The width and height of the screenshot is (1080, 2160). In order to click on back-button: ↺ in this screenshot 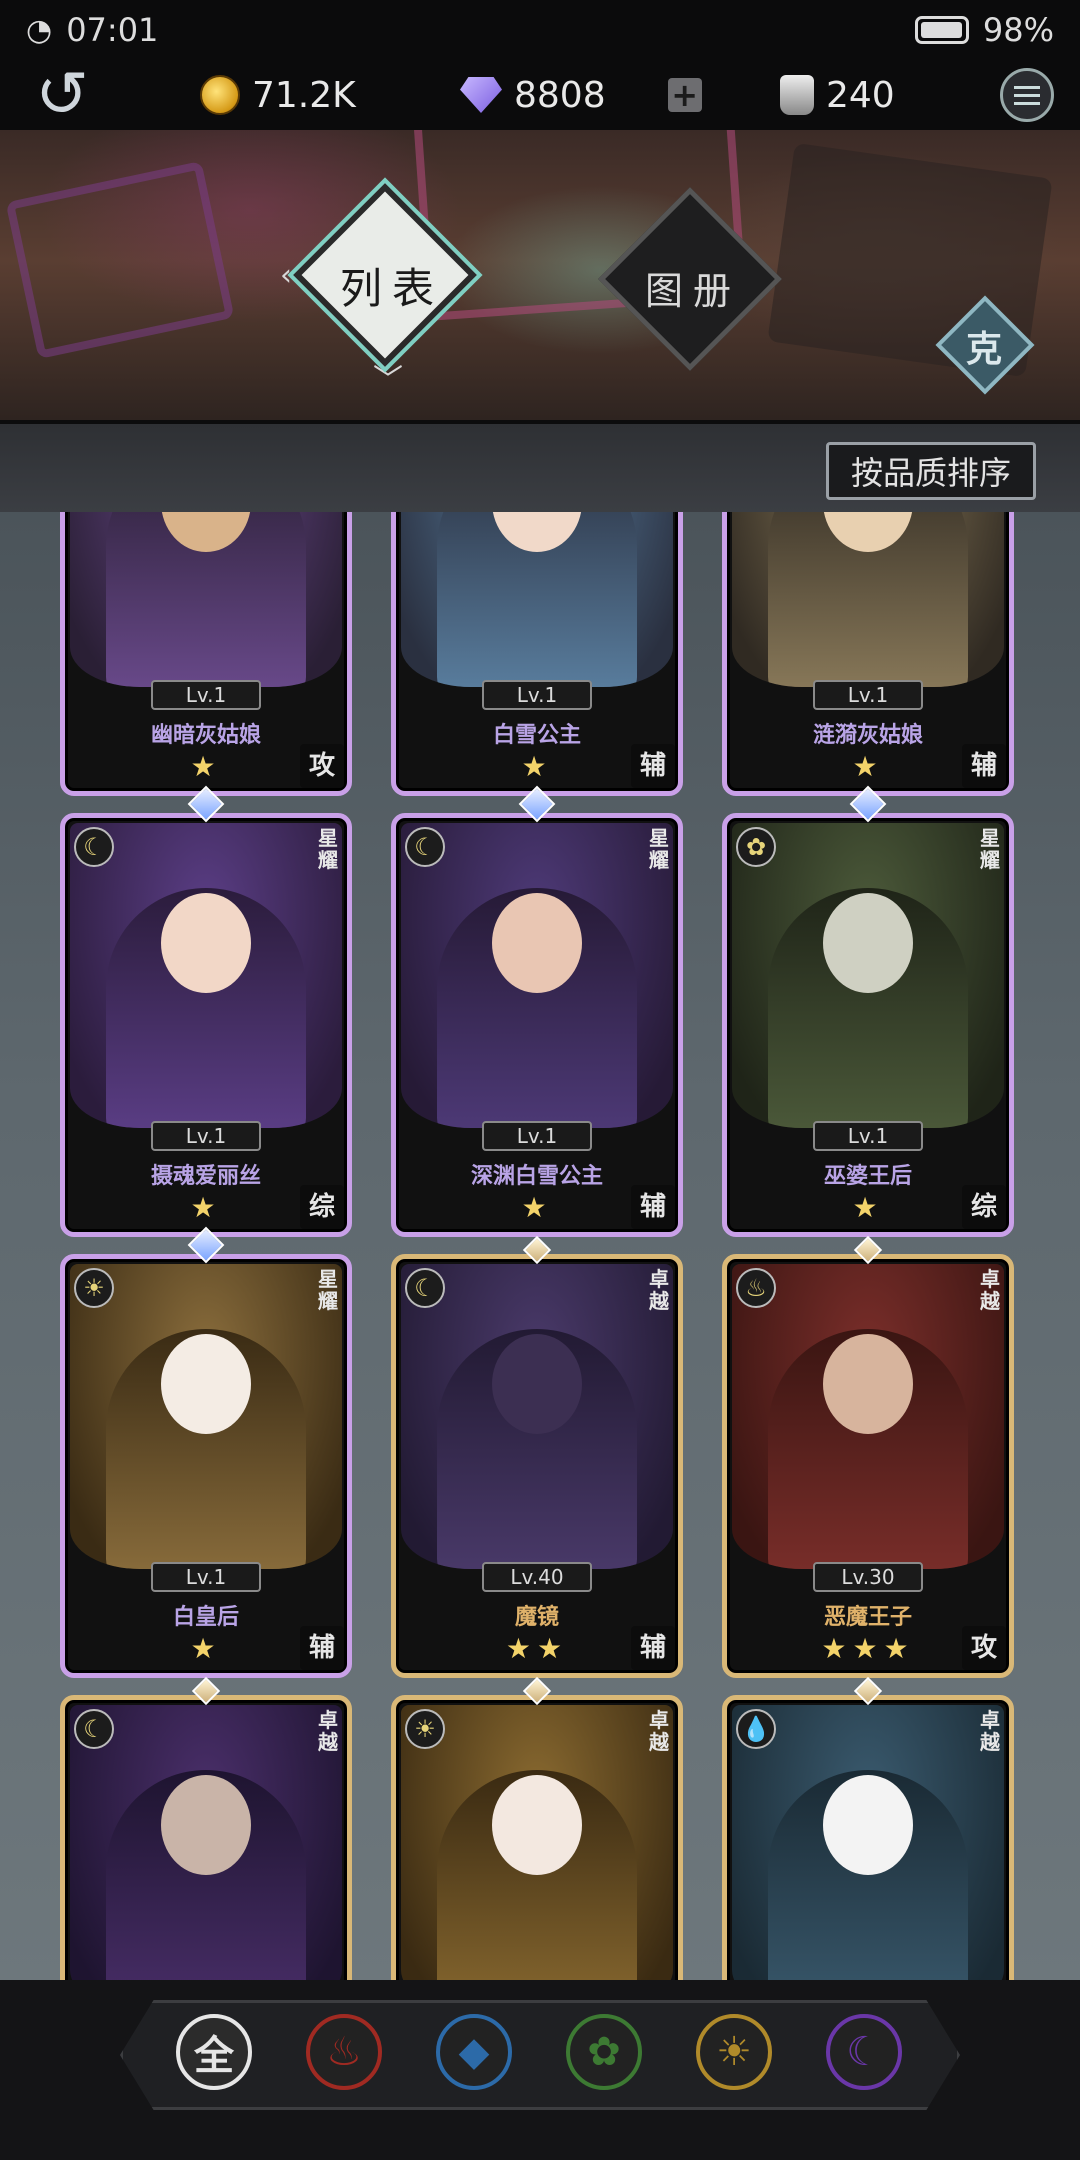, I will do `click(62, 95)`.